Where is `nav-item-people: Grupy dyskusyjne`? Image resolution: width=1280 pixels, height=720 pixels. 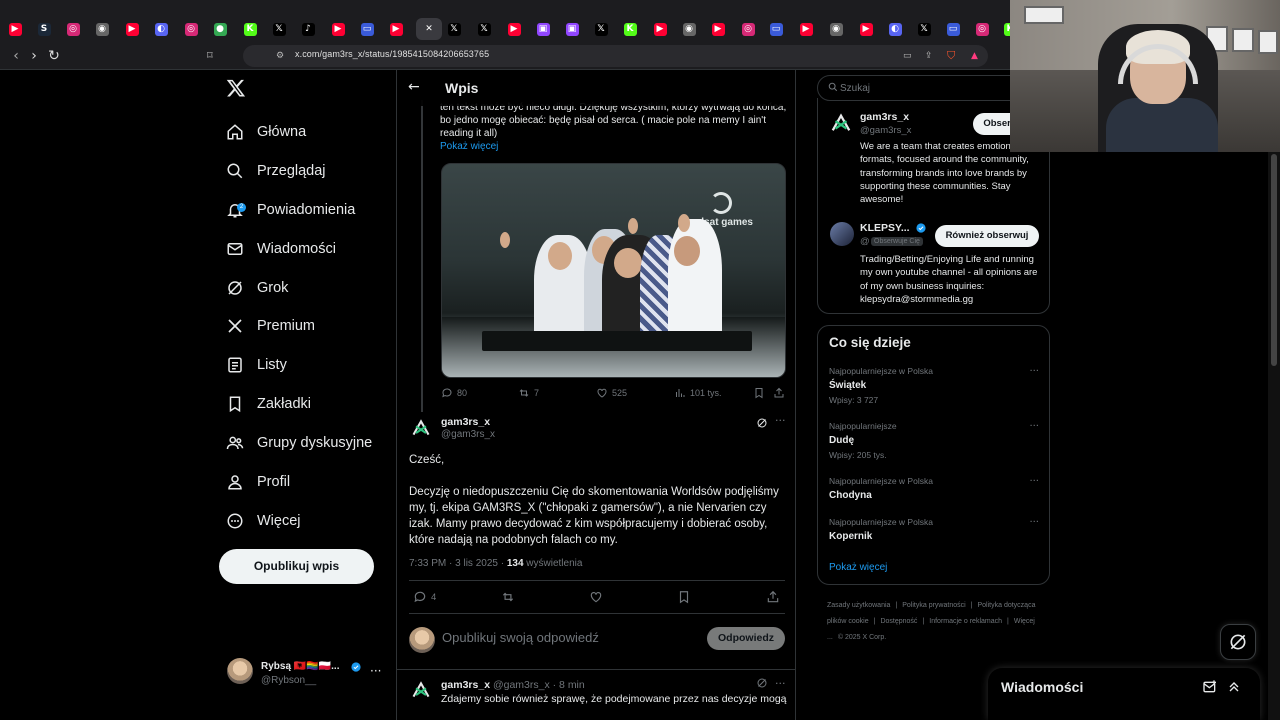
nav-item-people: Grupy dyskusyjne is located at coordinates (298, 443).